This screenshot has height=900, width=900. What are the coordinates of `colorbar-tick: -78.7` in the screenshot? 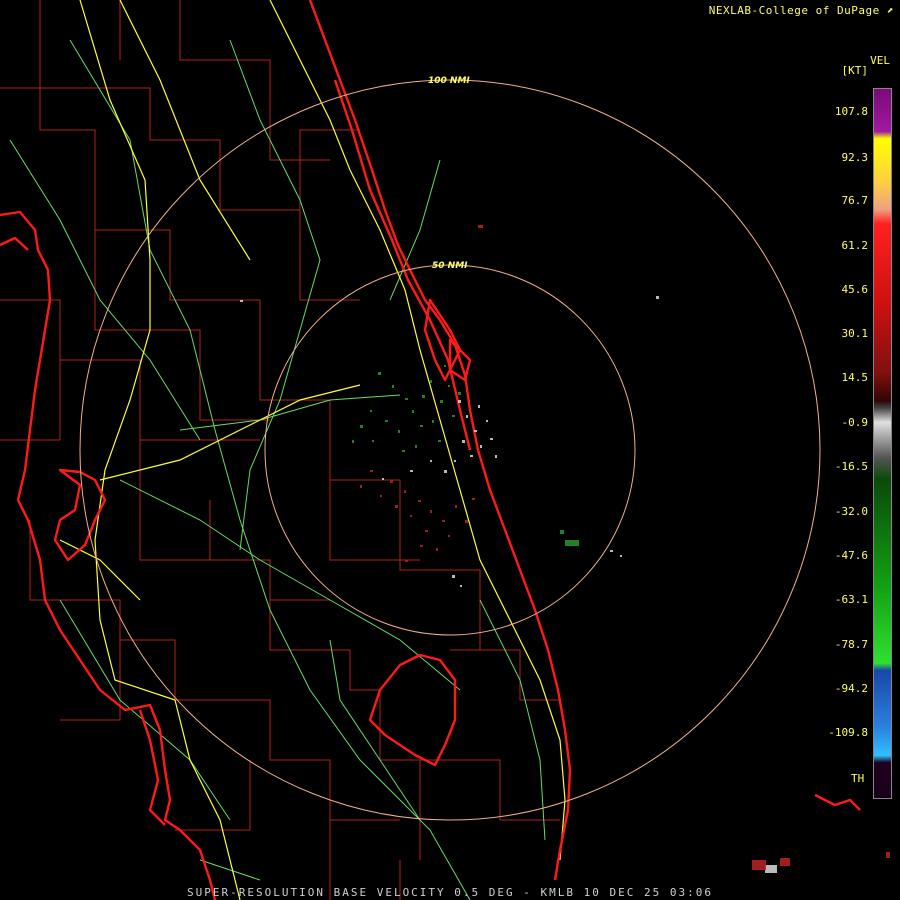 It's located at (851, 644).